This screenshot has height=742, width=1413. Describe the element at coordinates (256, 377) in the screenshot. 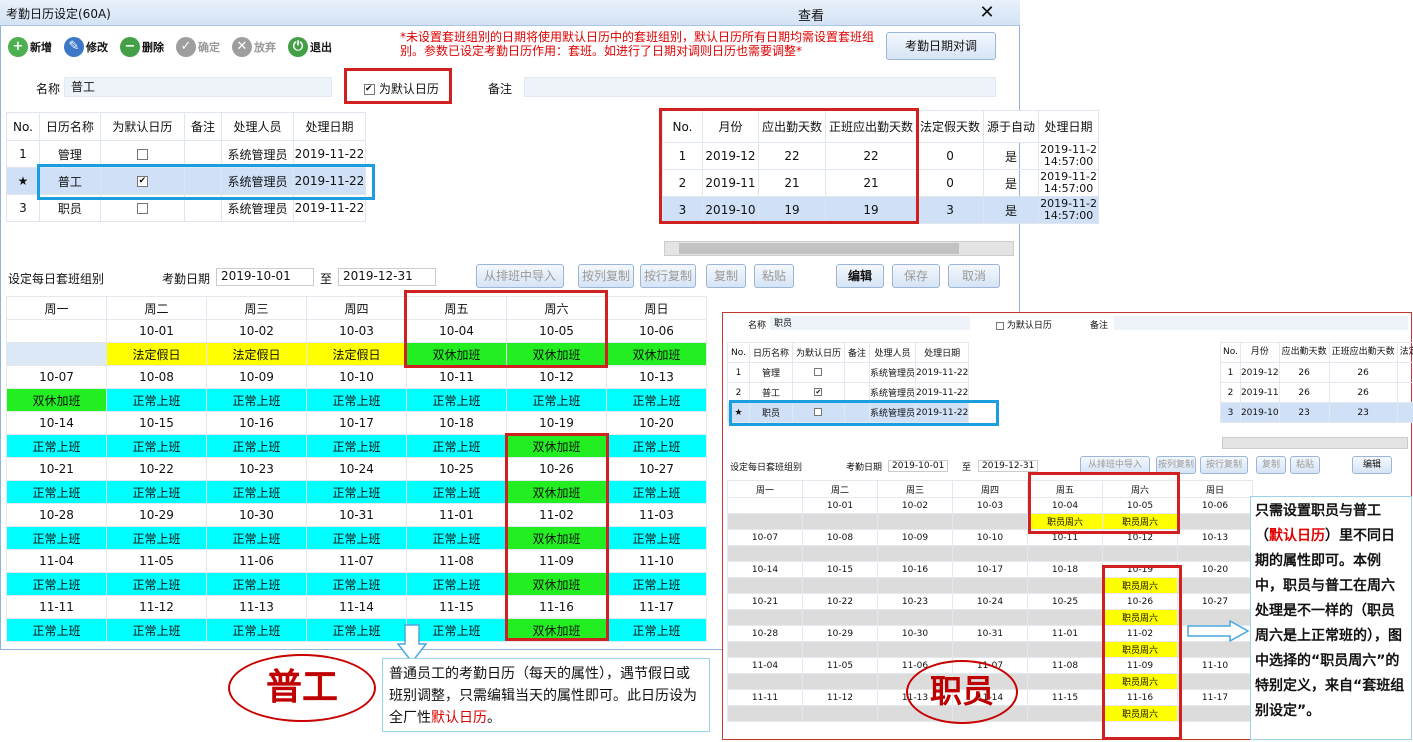

I see `date-cell: 10-09` at that location.